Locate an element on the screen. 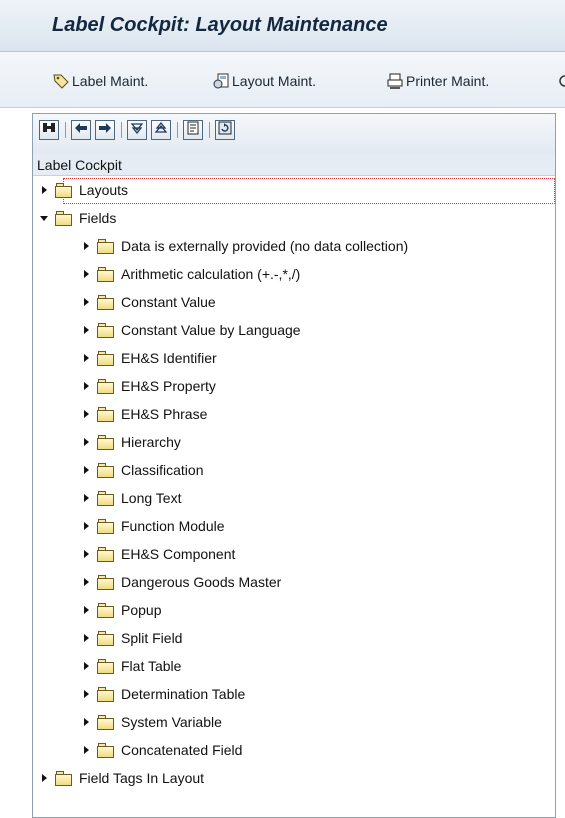  collapse-all-icon is located at coordinates (161, 130).